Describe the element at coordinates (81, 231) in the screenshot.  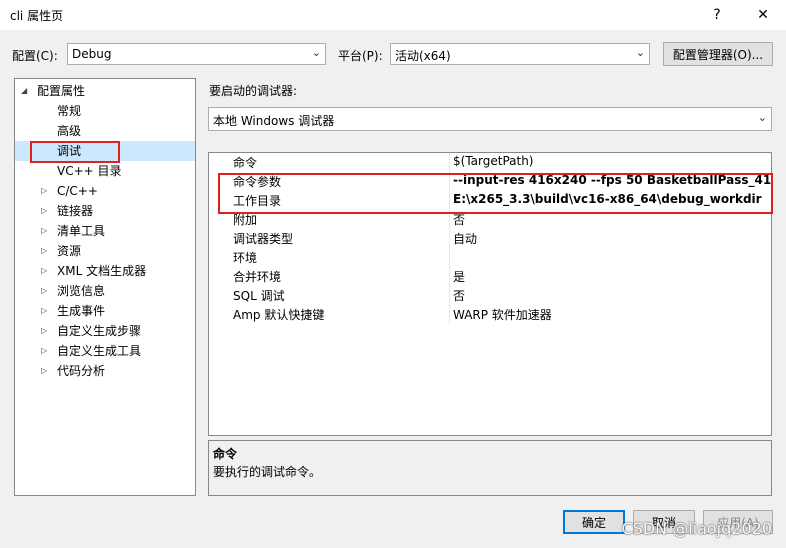
I see `tree-item-label: 清单工具` at that location.